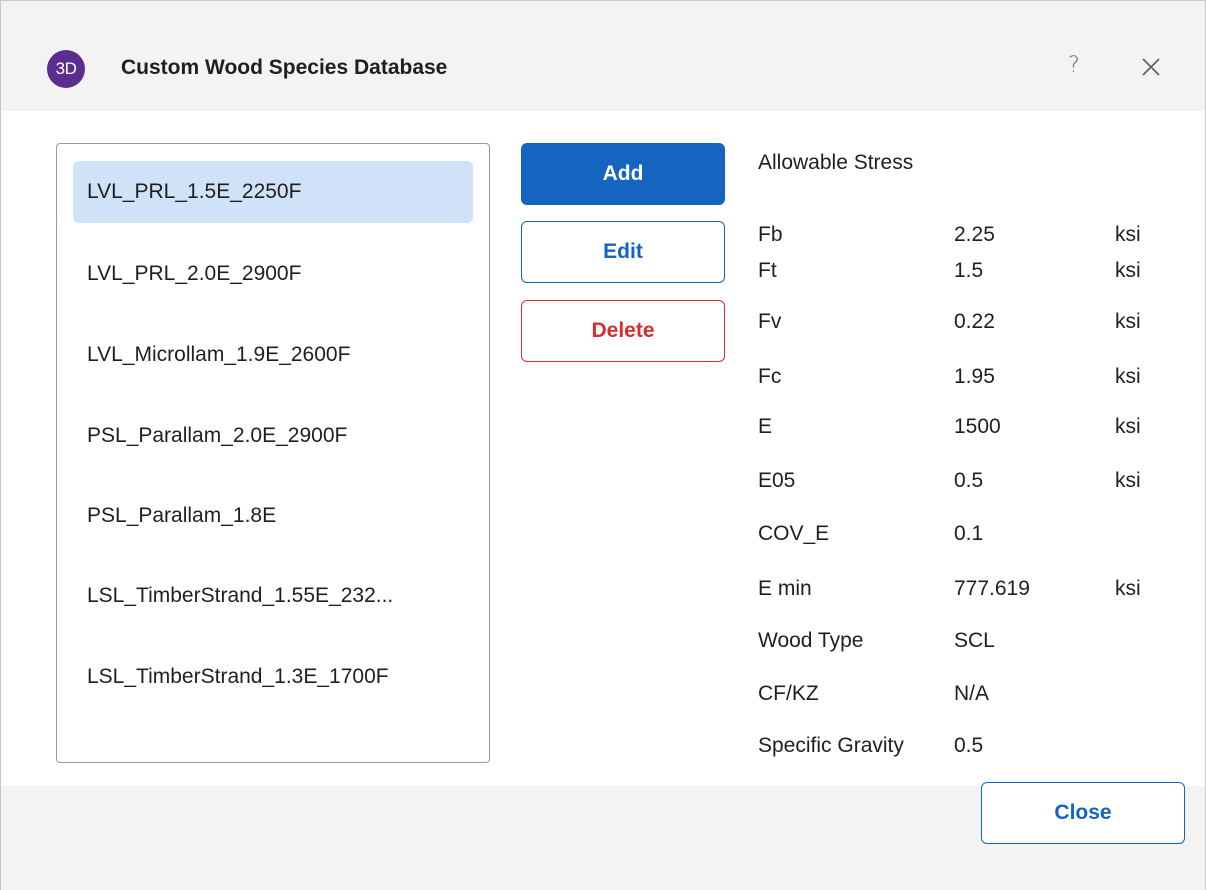 The image size is (1206, 890). I want to click on property-row-cov-e: COV_E 0.1, so click(968, 542).